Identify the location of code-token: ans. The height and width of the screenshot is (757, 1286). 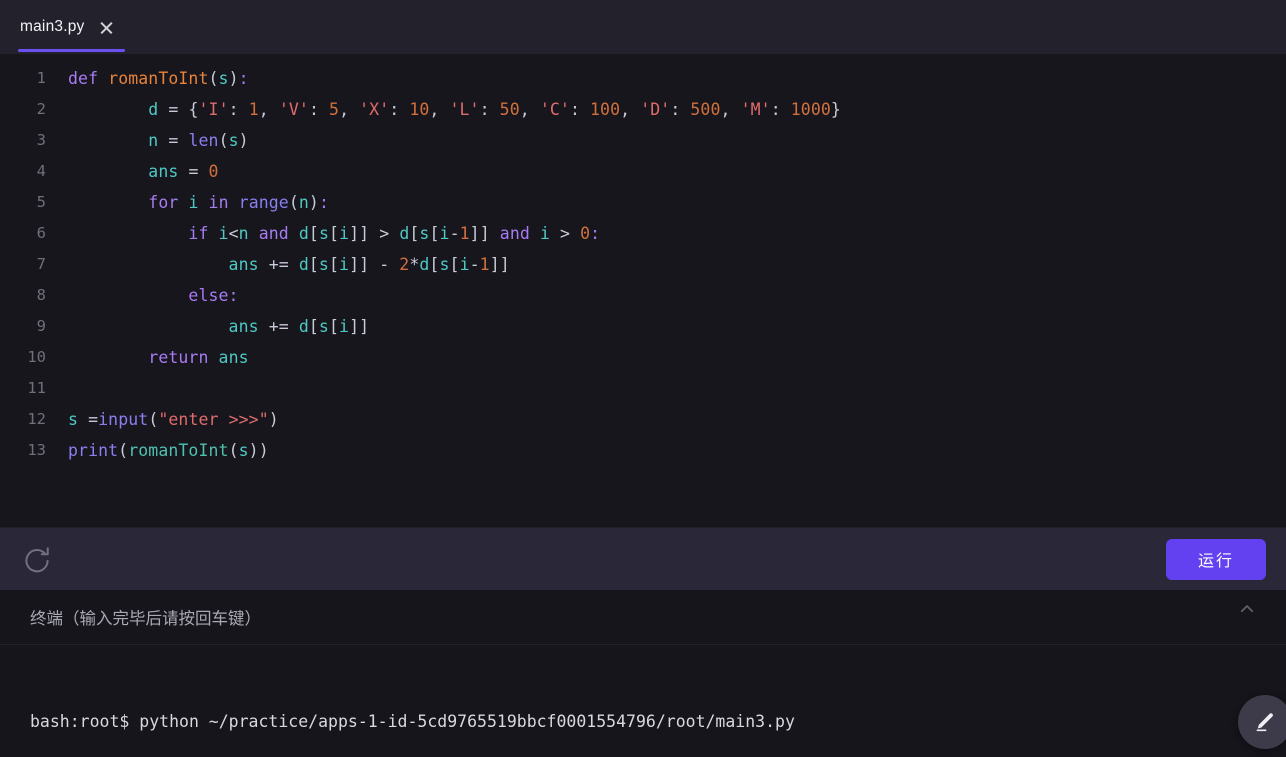
(243, 326).